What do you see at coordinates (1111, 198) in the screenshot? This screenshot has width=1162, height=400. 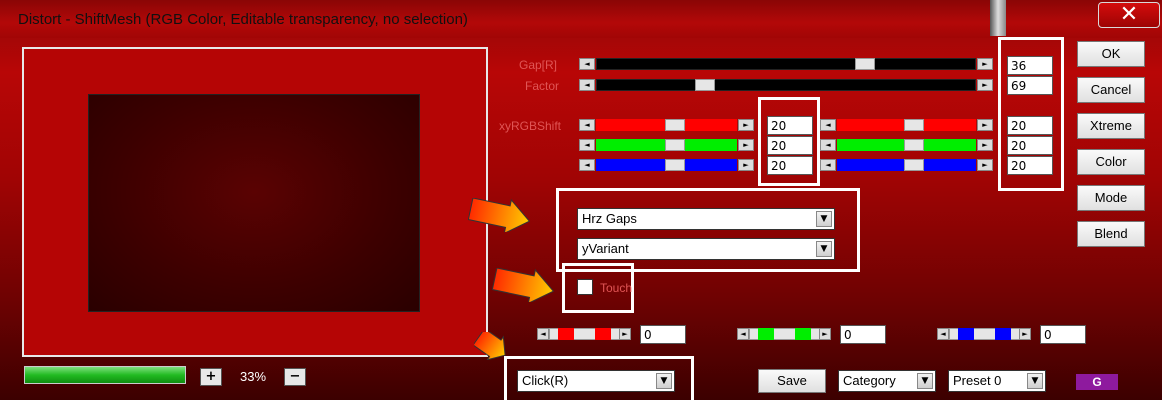 I see `mode-button: Mode` at bounding box center [1111, 198].